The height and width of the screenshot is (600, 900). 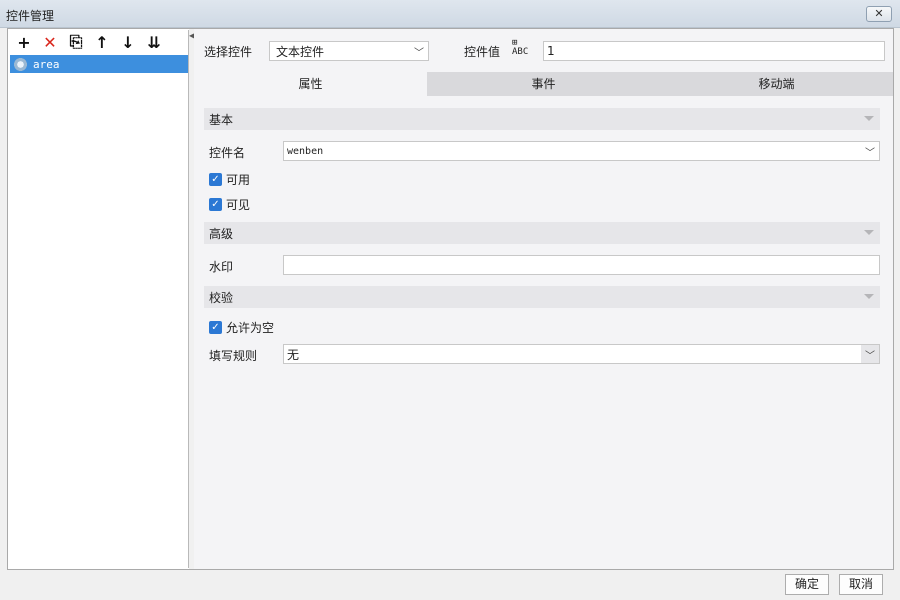 I want to click on section-advanced: 高级, so click(x=542, y=233).